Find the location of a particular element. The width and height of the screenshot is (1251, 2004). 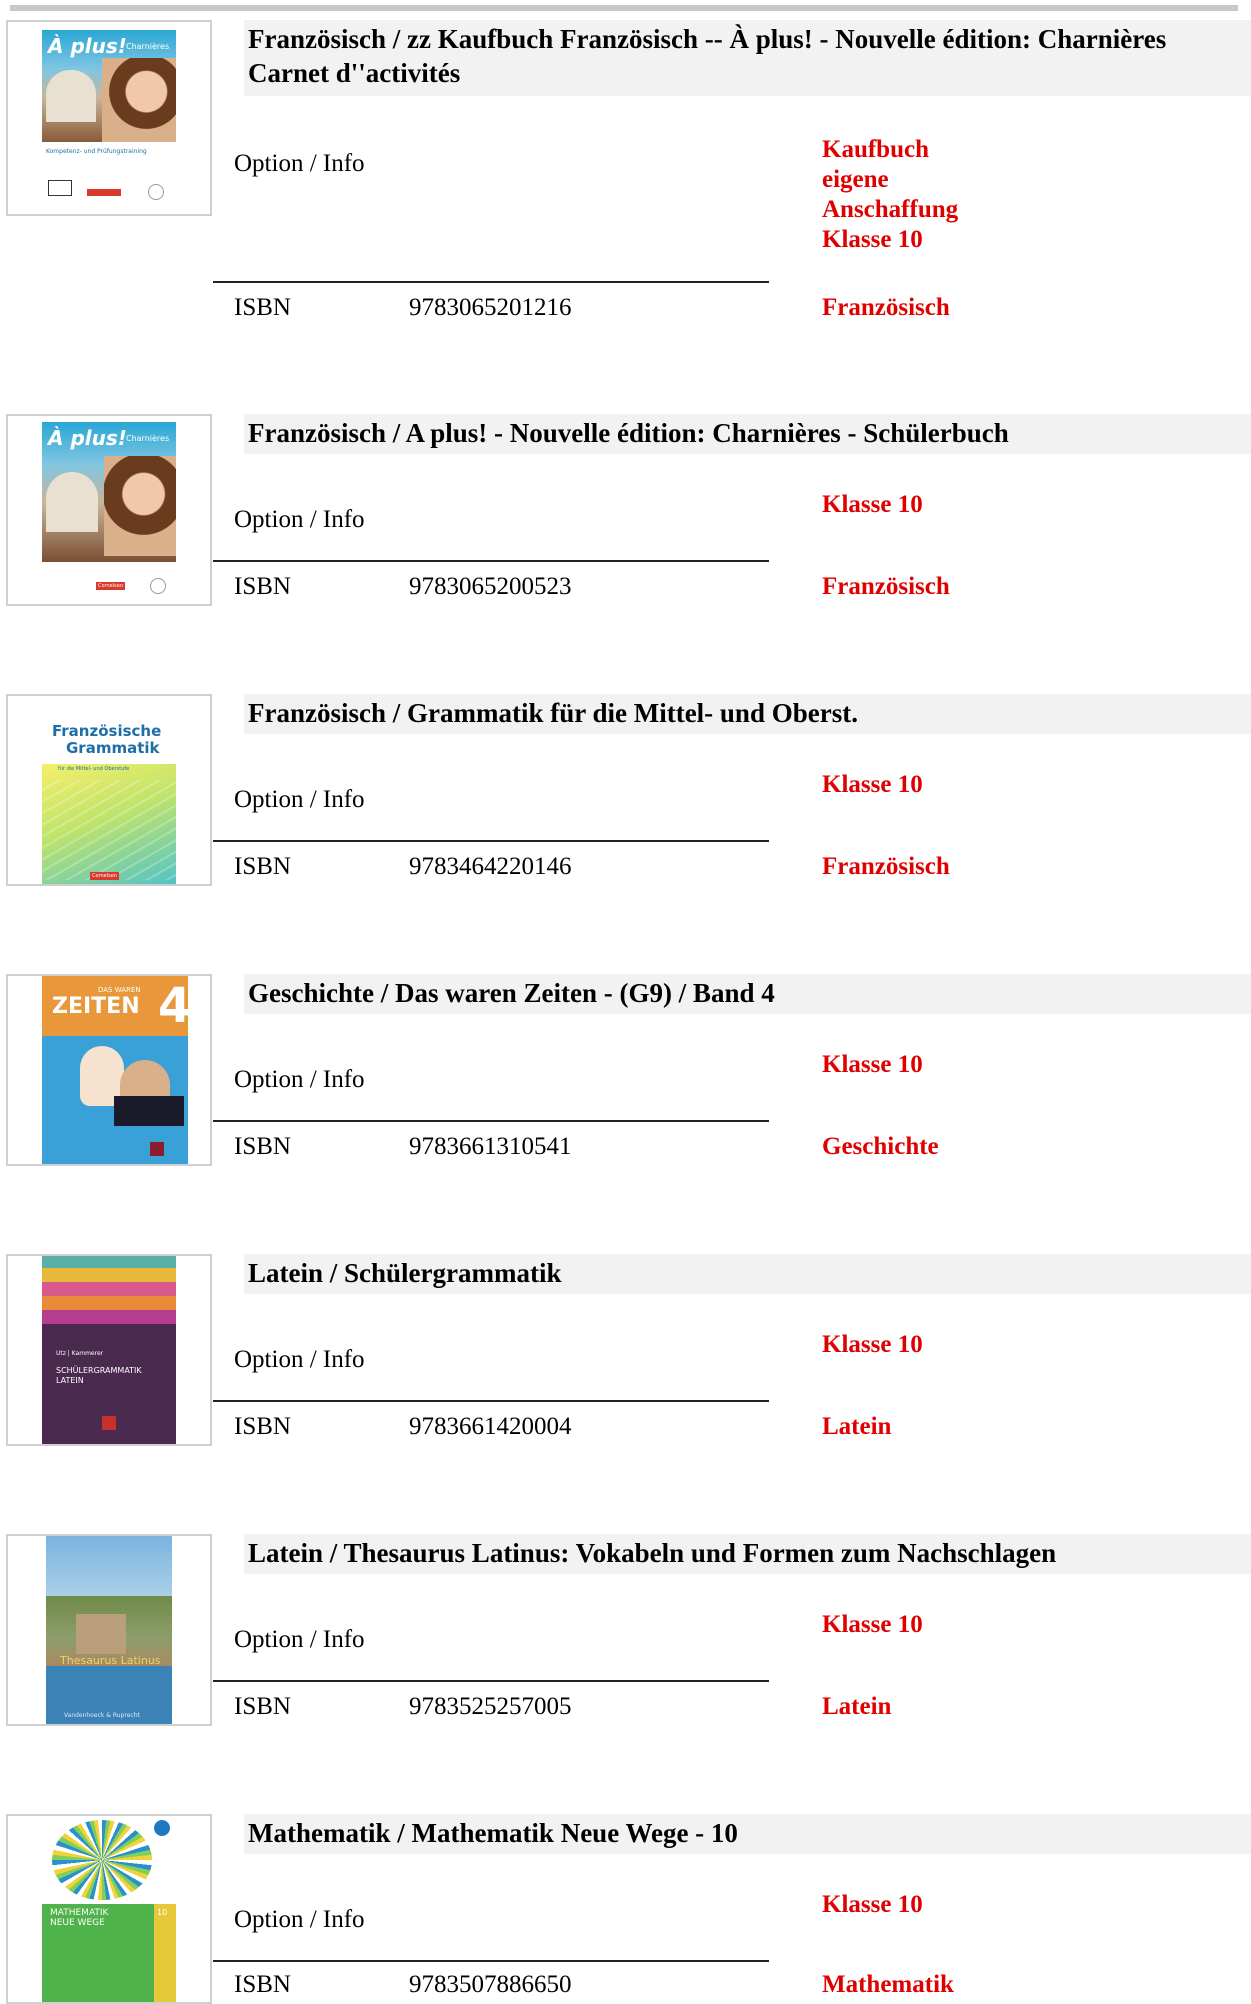

note-line: Kaufbuch is located at coordinates (875, 149).